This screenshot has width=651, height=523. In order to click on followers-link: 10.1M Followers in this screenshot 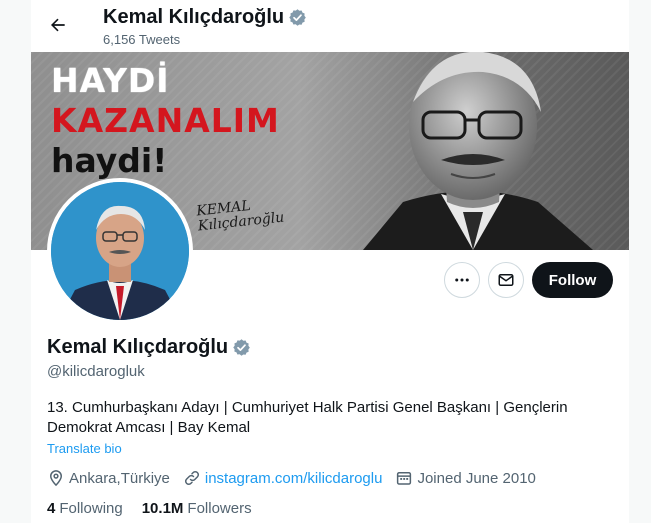, I will do `click(197, 508)`.